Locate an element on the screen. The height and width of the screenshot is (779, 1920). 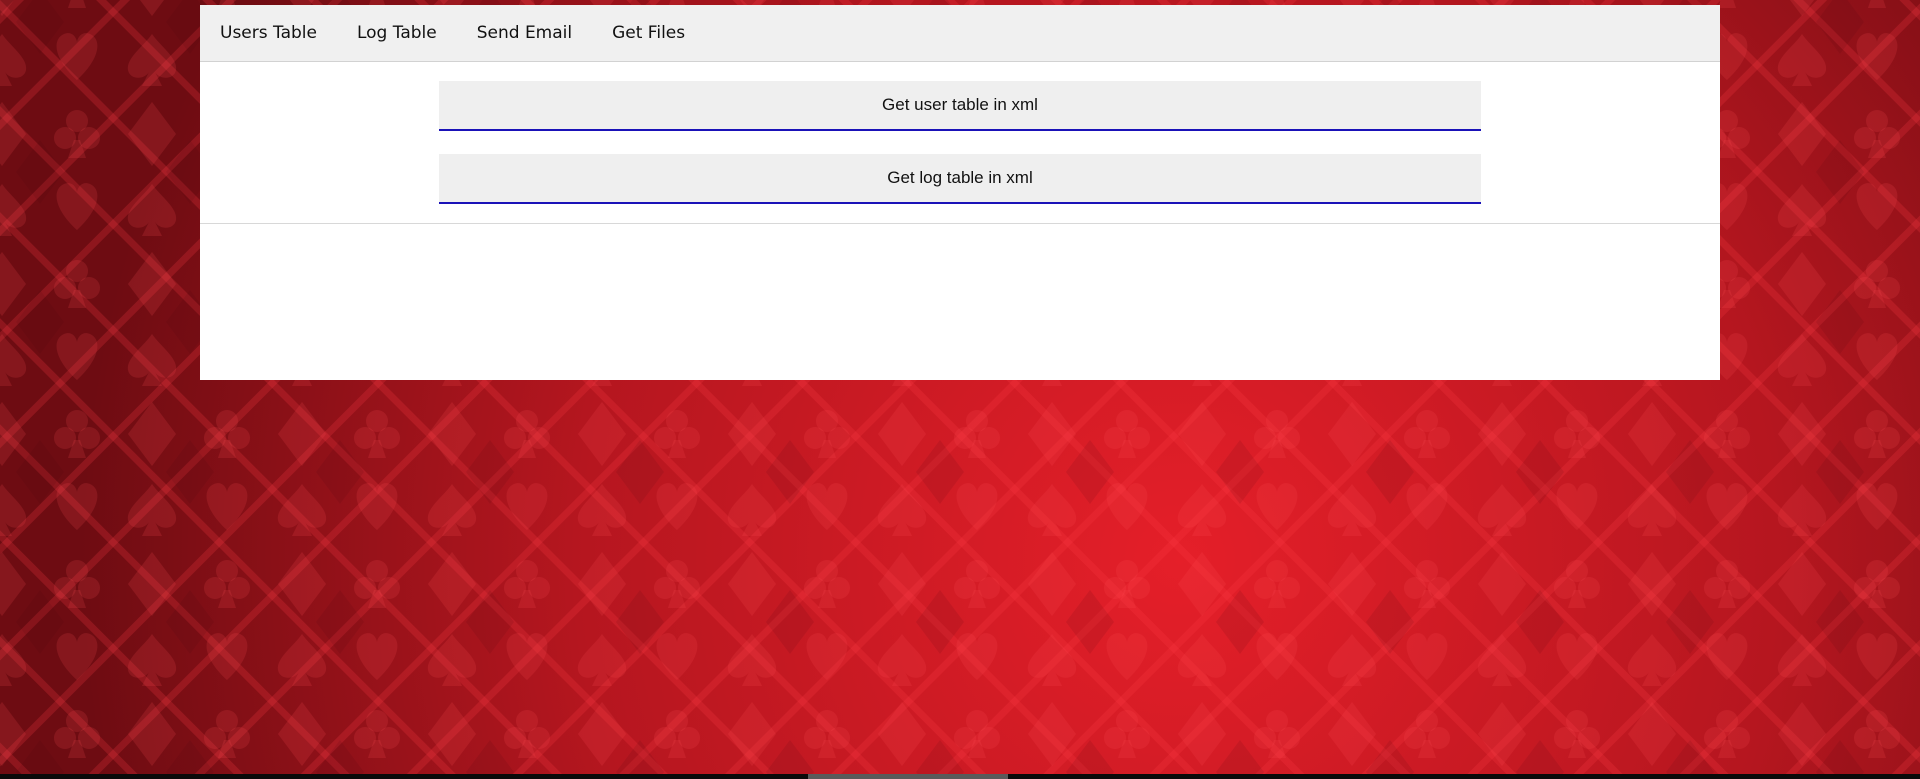
nav-item-users-table: Users Table is located at coordinates (268, 33).